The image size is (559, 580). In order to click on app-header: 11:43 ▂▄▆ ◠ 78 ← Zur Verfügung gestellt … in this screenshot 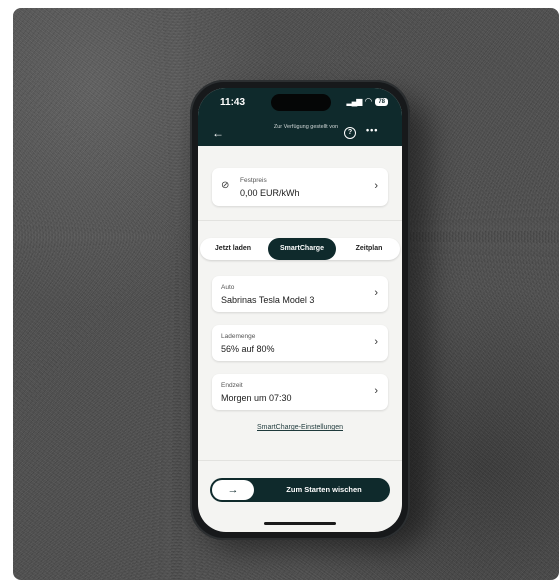, I will do `click(300, 117)`.